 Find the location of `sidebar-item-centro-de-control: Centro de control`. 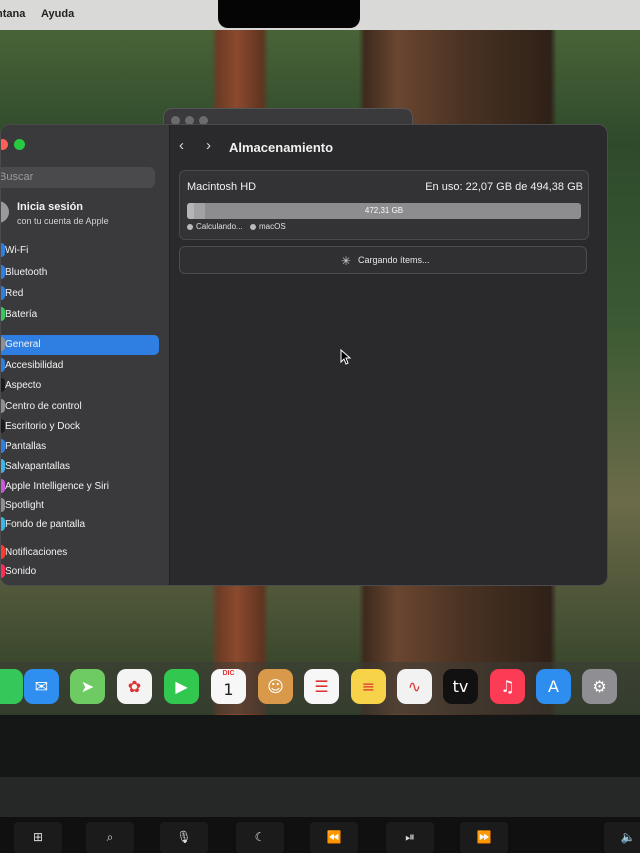

sidebar-item-centro-de-control: Centro de control is located at coordinates (85, 407).